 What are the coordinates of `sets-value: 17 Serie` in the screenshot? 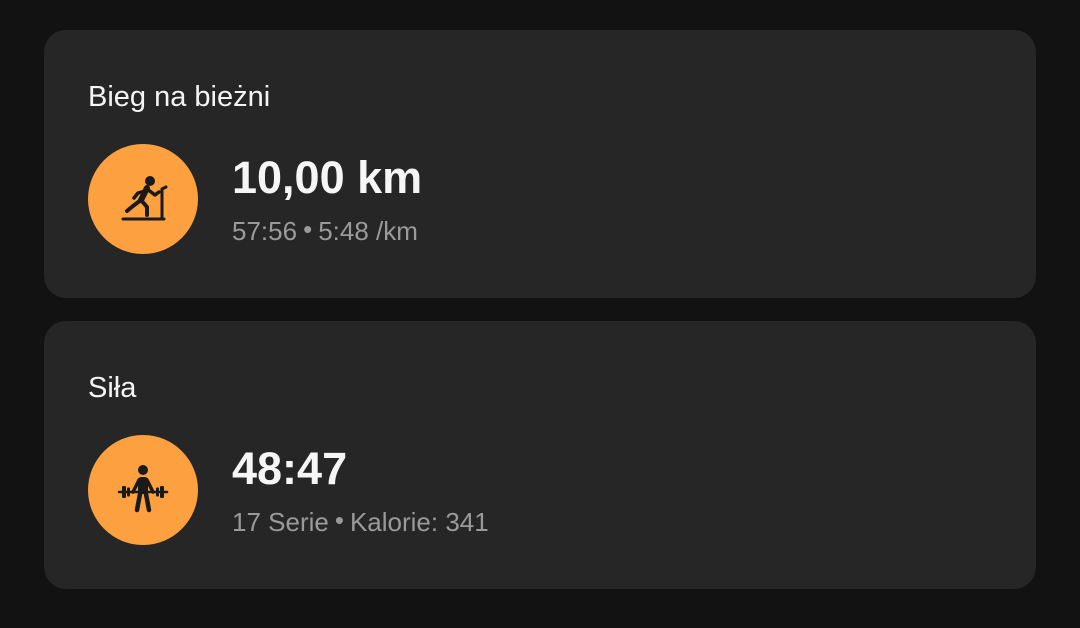 It's located at (280, 522).